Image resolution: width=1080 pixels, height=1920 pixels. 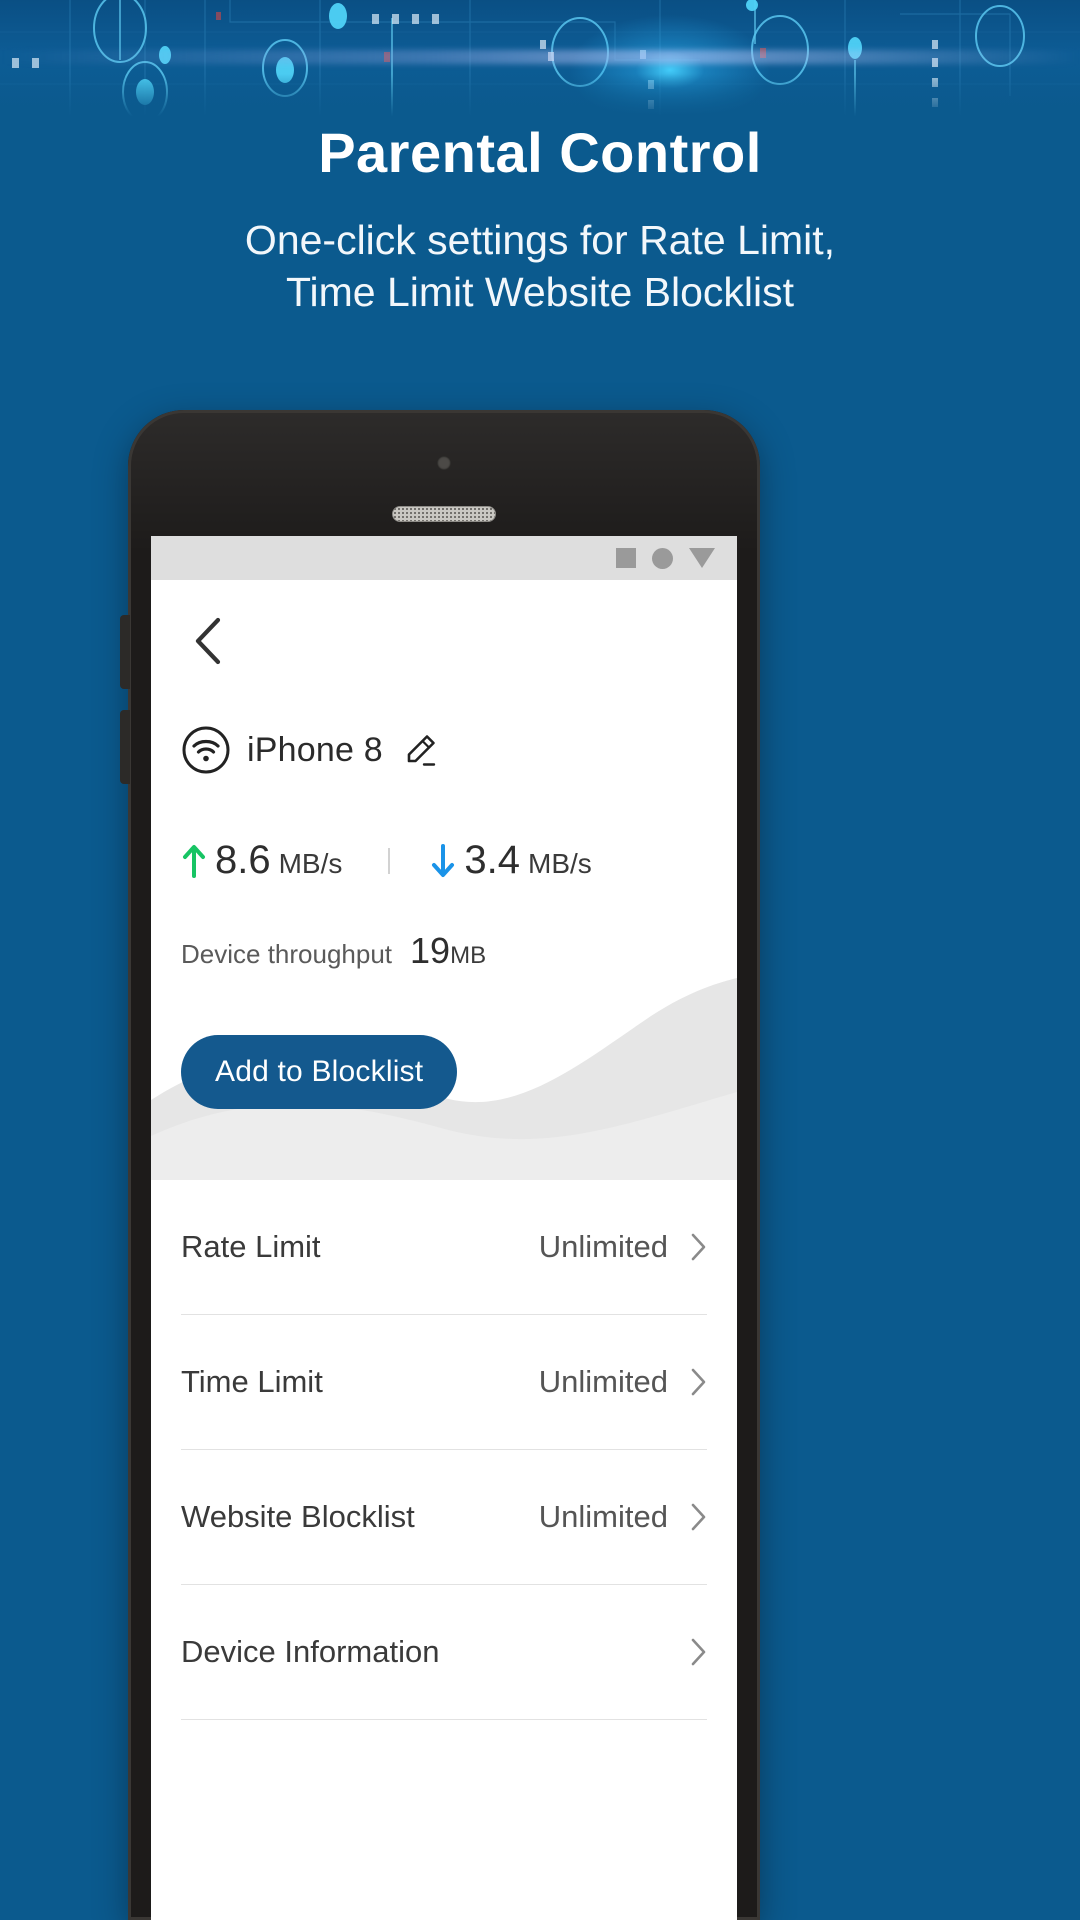 I want to click on device-name-row: iPhone 8, so click(x=309, y=750).